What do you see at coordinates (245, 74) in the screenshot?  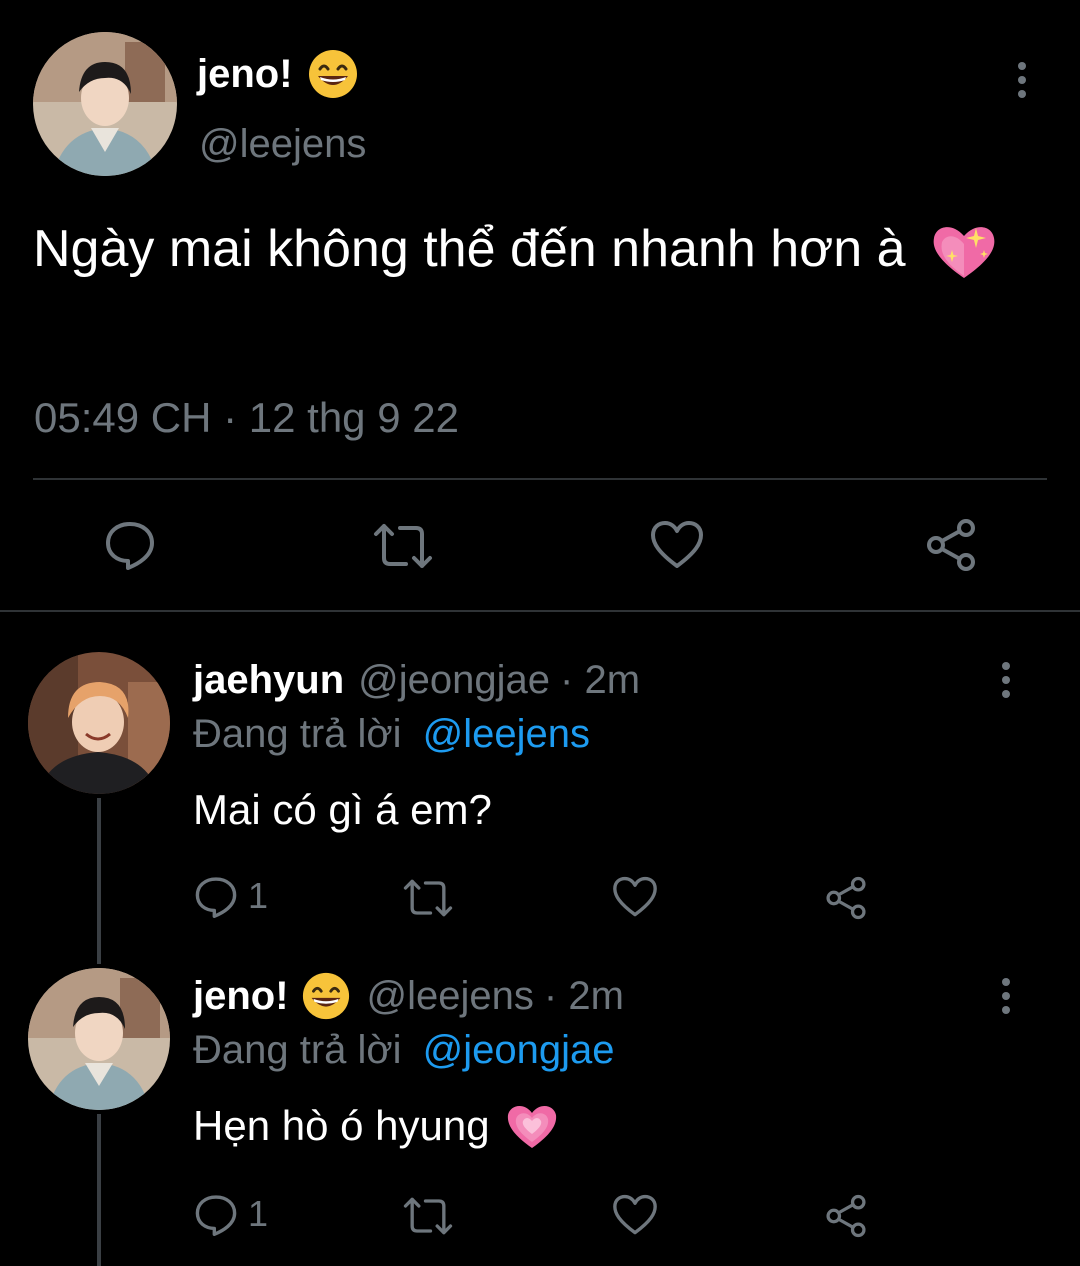 I see `main-tweet-display-name: jeno!` at bounding box center [245, 74].